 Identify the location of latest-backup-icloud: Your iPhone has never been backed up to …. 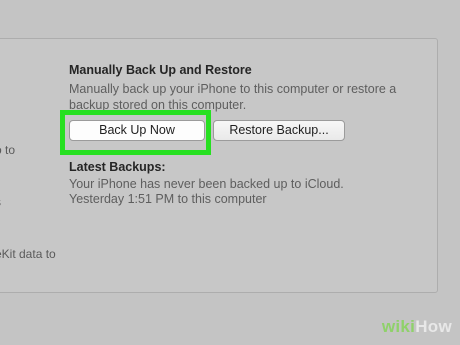
(206, 184).